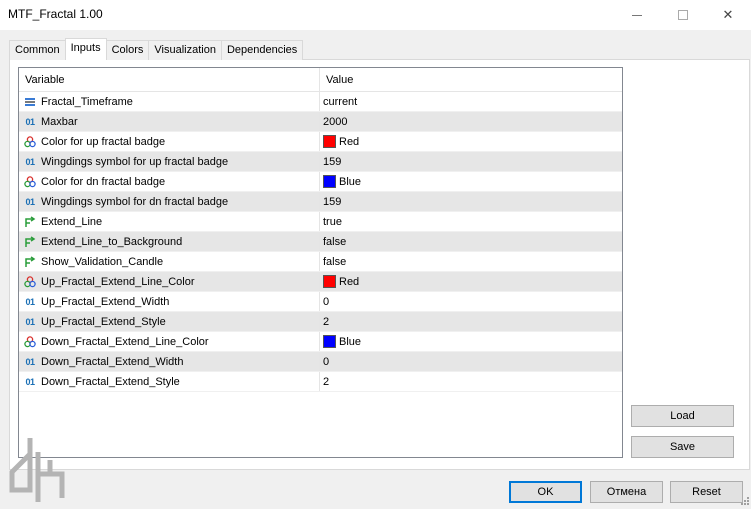  What do you see at coordinates (37, 470) in the screenshot?
I see `watermark-logo` at bounding box center [37, 470].